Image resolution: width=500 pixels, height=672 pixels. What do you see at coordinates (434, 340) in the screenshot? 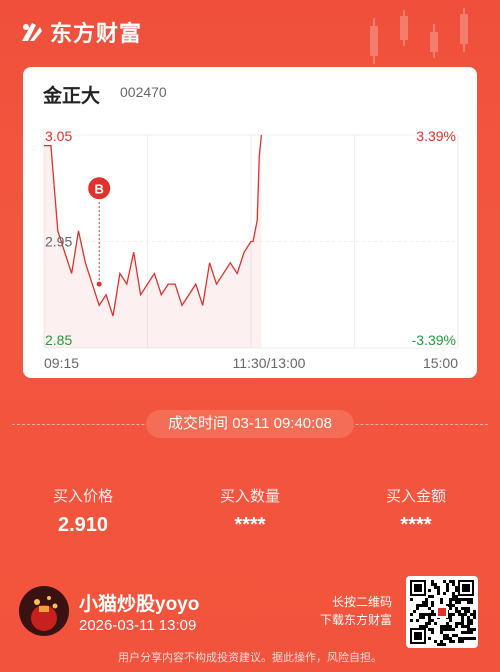
I see `y-tick-right-low: -3.39%` at bounding box center [434, 340].